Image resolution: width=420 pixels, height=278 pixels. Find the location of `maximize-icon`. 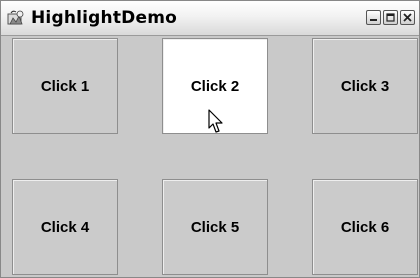

maximize-icon is located at coordinates (390, 17).